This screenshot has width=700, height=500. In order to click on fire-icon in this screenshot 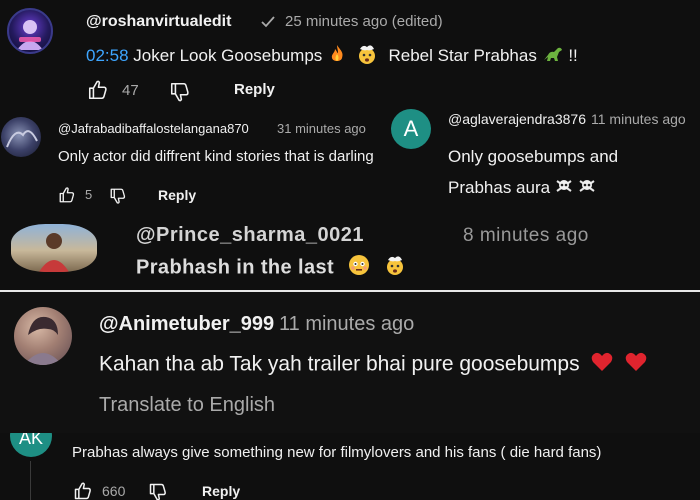, I will do `click(337, 56)`.